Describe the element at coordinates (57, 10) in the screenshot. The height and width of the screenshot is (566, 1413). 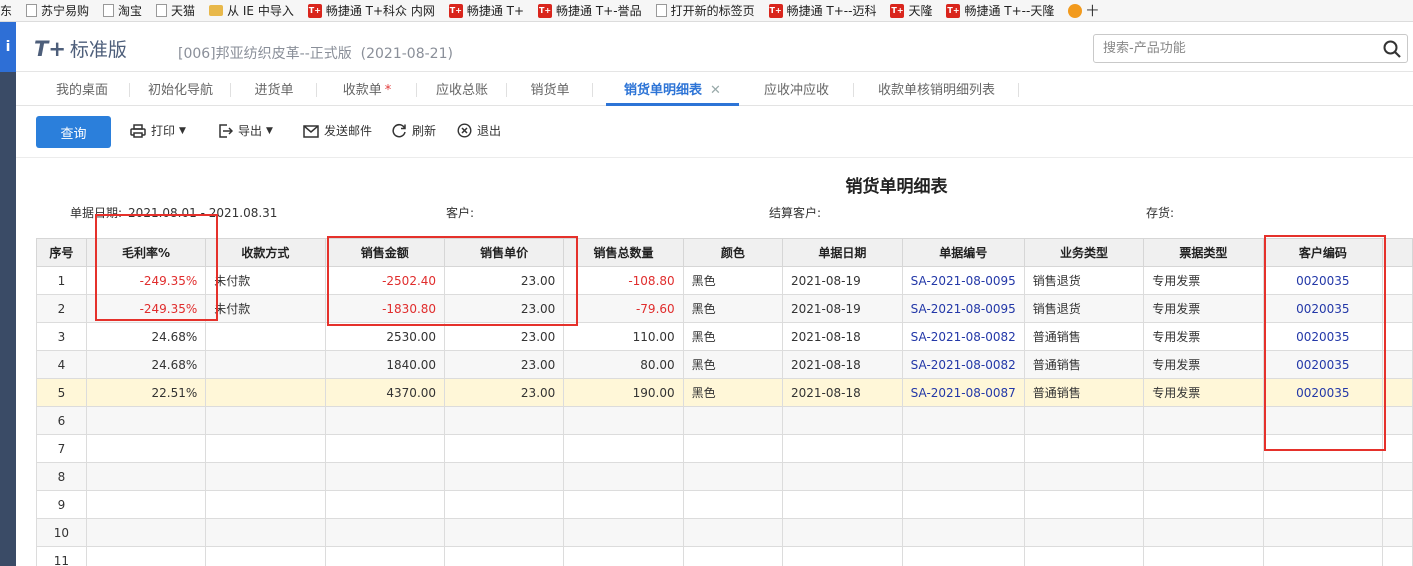
I see `bookmark-item: 苏宁易购` at that location.